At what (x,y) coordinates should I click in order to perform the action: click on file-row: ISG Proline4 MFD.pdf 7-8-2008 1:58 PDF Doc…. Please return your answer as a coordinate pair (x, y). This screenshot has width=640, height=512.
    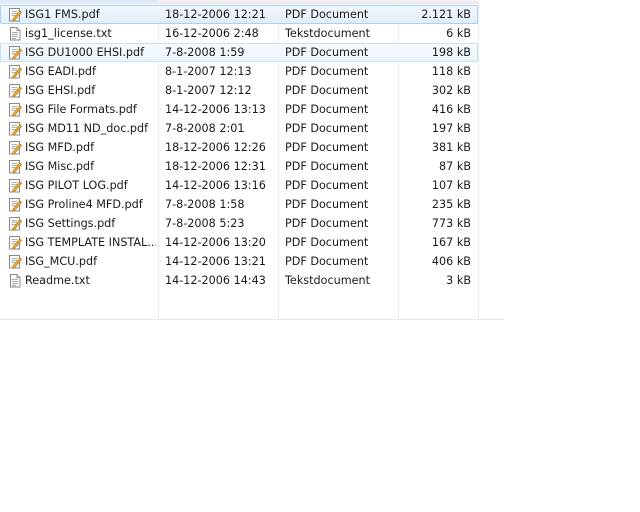
    Looking at the image, I should click on (239, 204).